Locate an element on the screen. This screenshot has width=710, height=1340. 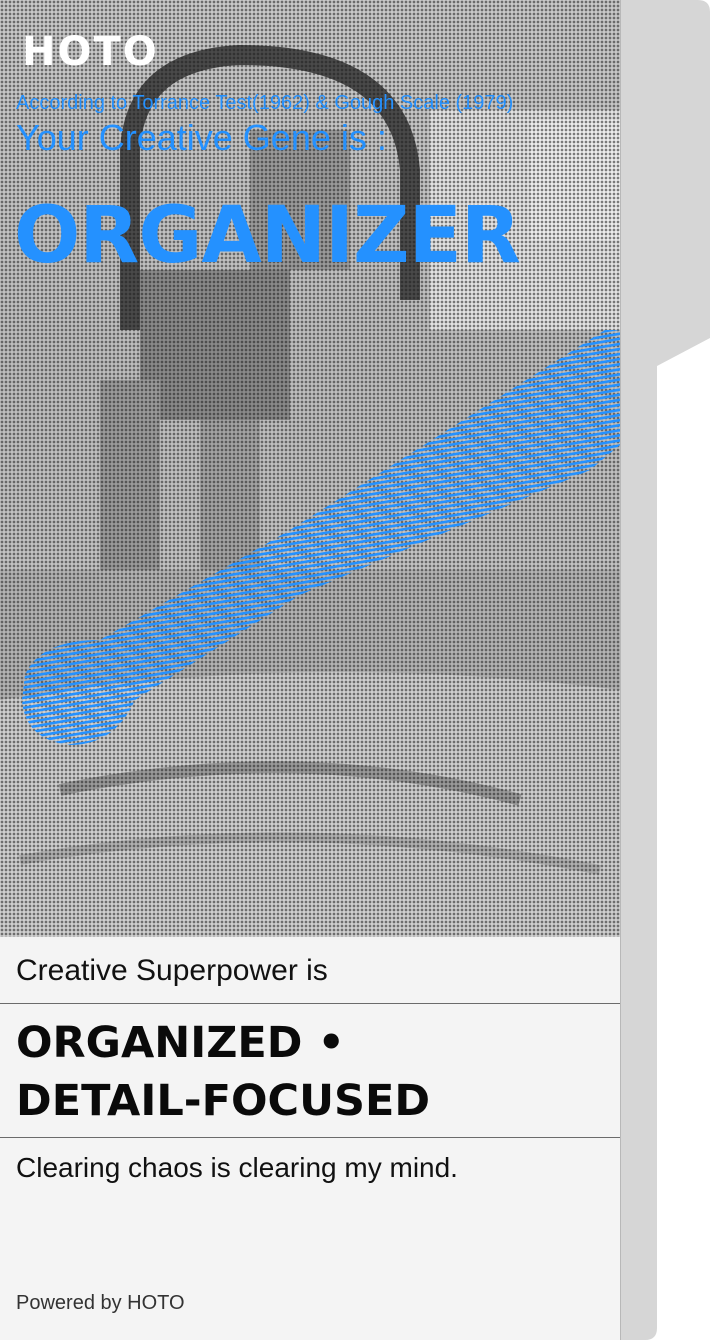
gene-type-title: ORGANIZER is located at coordinates (267, 236).